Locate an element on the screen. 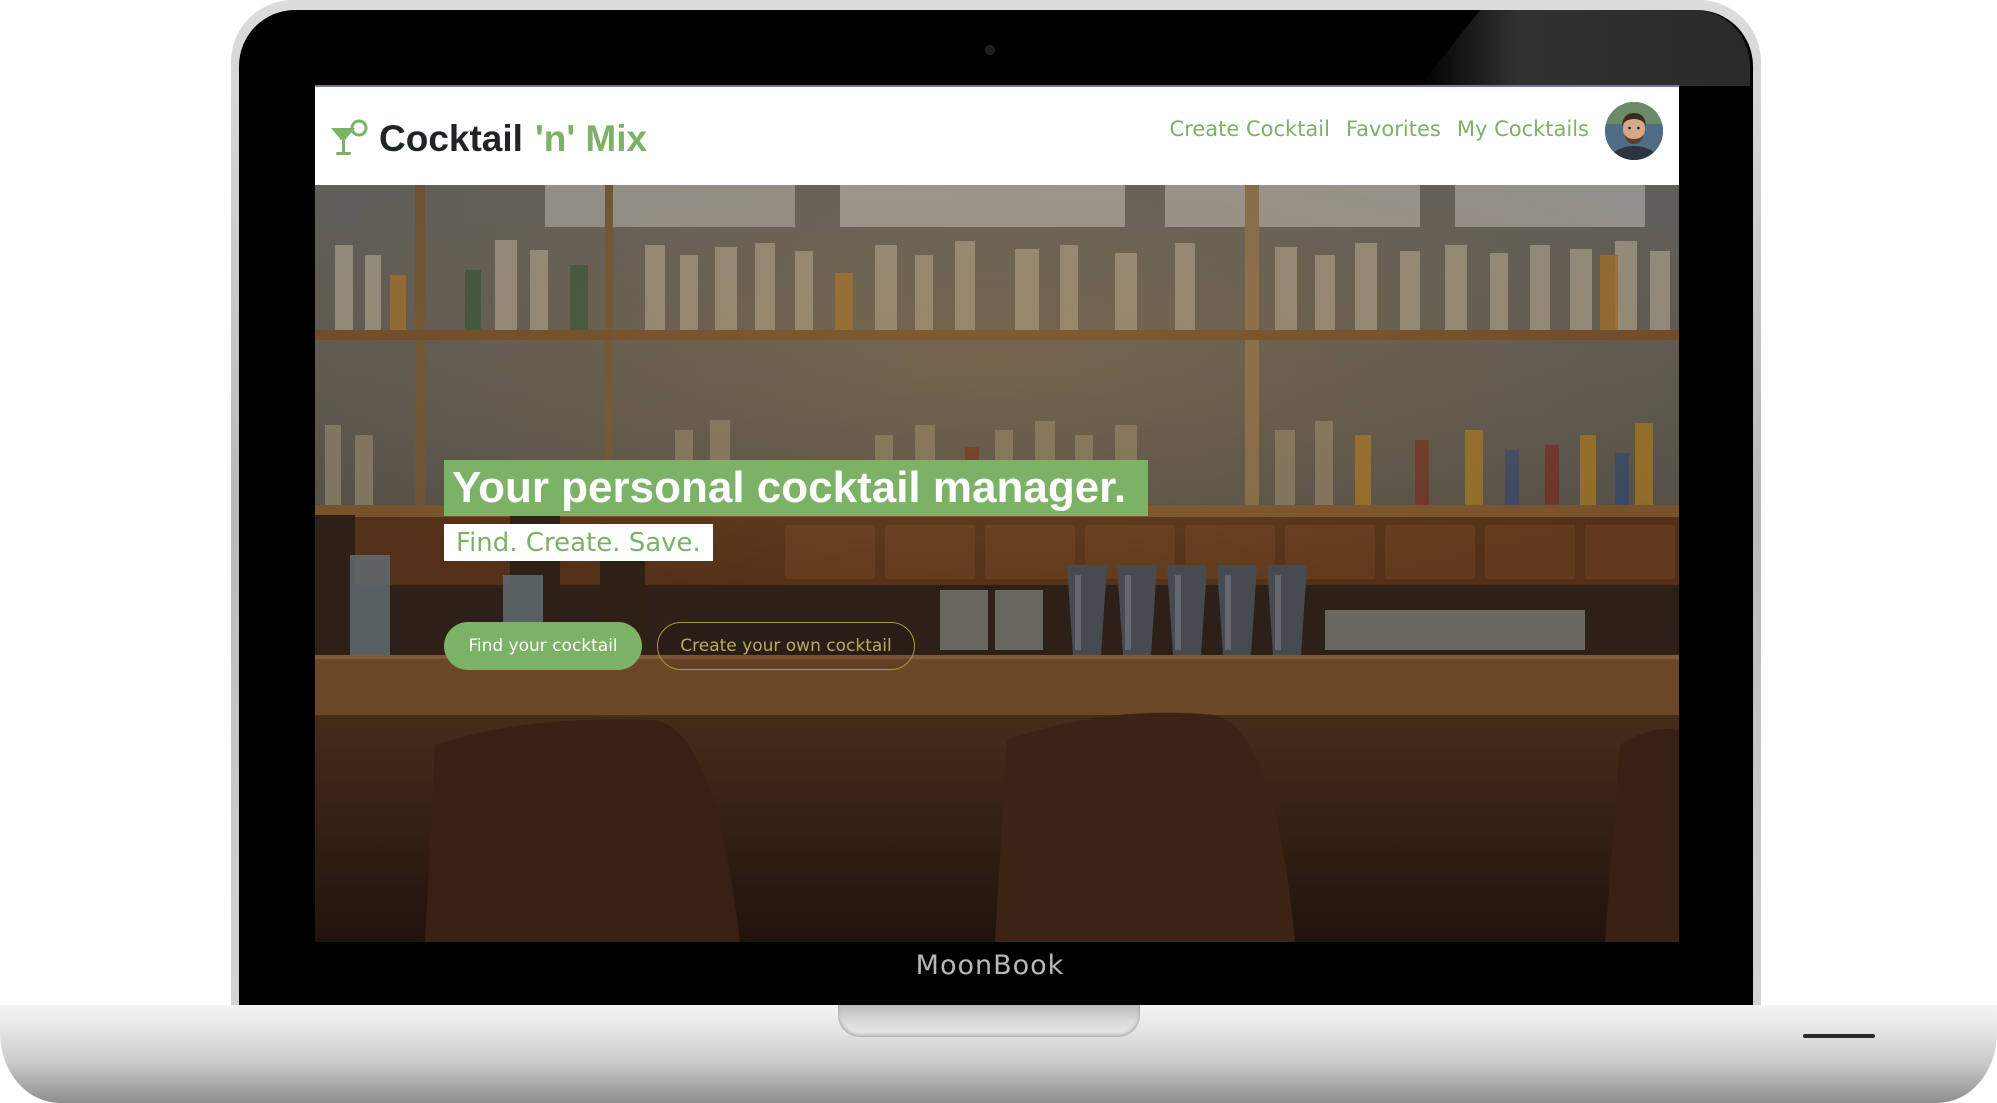 Image resolution: width=1997 pixels, height=1103 pixels. site-logo: Cocktail 'n' Mix is located at coordinates (488, 139).